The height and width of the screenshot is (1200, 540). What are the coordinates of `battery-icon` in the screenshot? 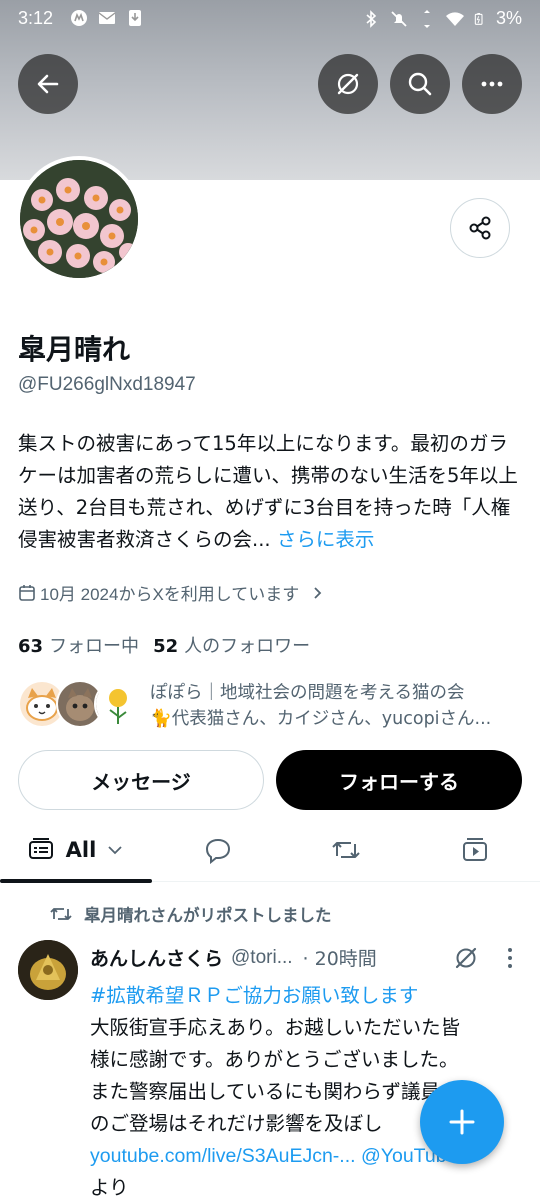 It's located at (478, 18).